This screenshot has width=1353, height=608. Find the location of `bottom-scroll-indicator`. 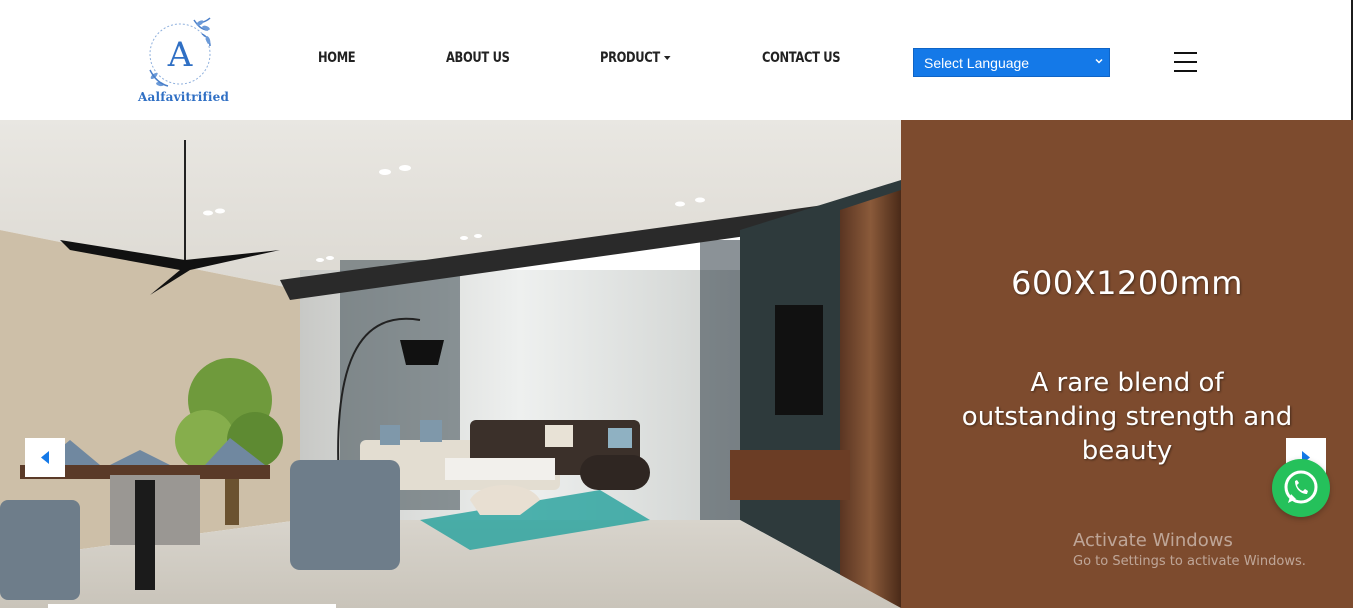

bottom-scroll-indicator is located at coordinates (192, 606).